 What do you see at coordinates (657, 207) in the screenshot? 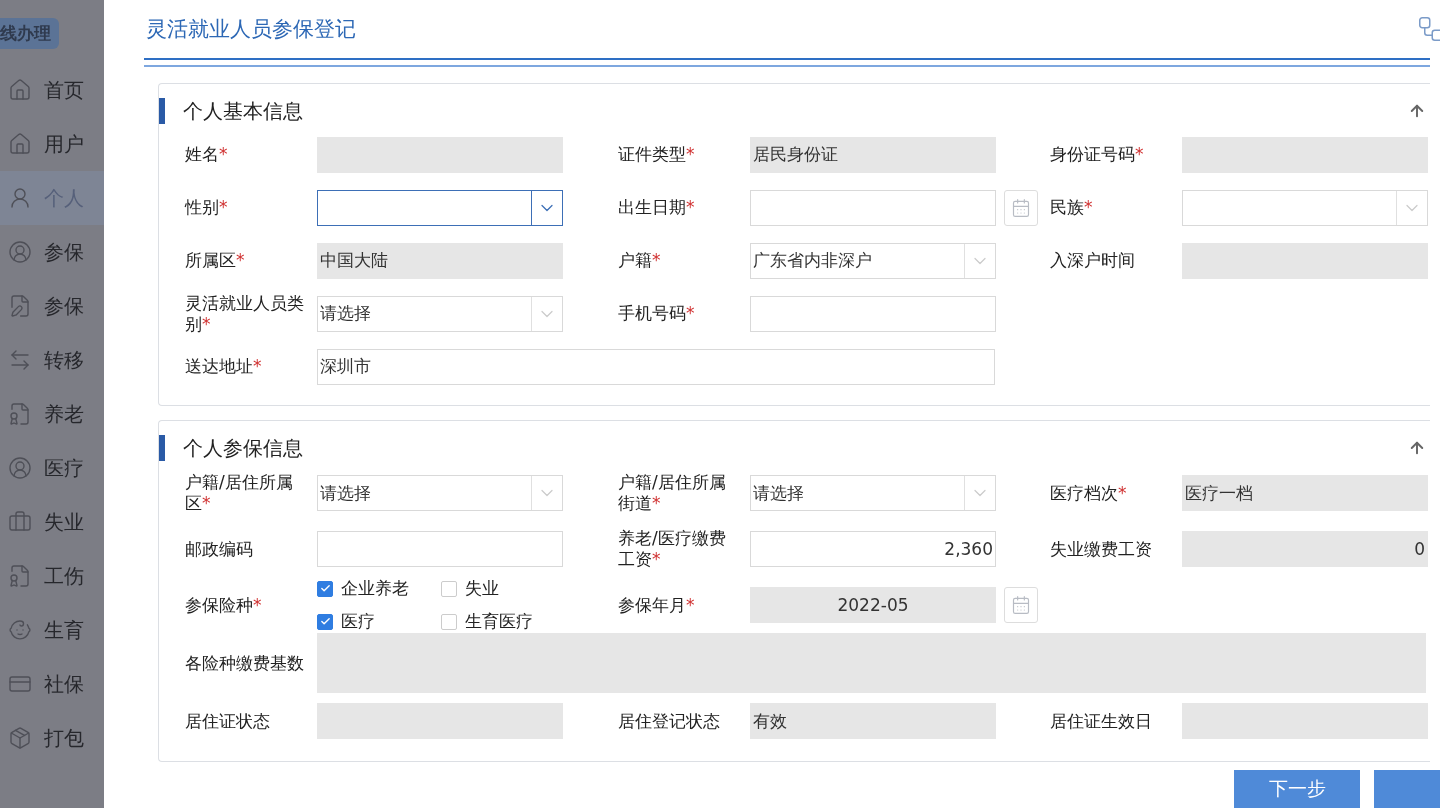
I see `field-label: 出生日期*` at bounding box center [657, 207].